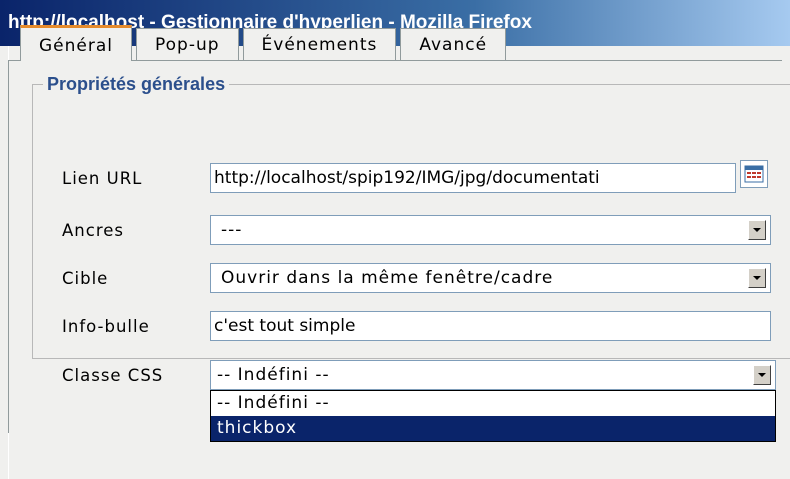 Image resolution: width=790 pixels, height=479 pixels. Describe the element at coordinates (493, 403) in the screenshot. I see `dropdown-option-undefined: -- Indéfini --` at that location.